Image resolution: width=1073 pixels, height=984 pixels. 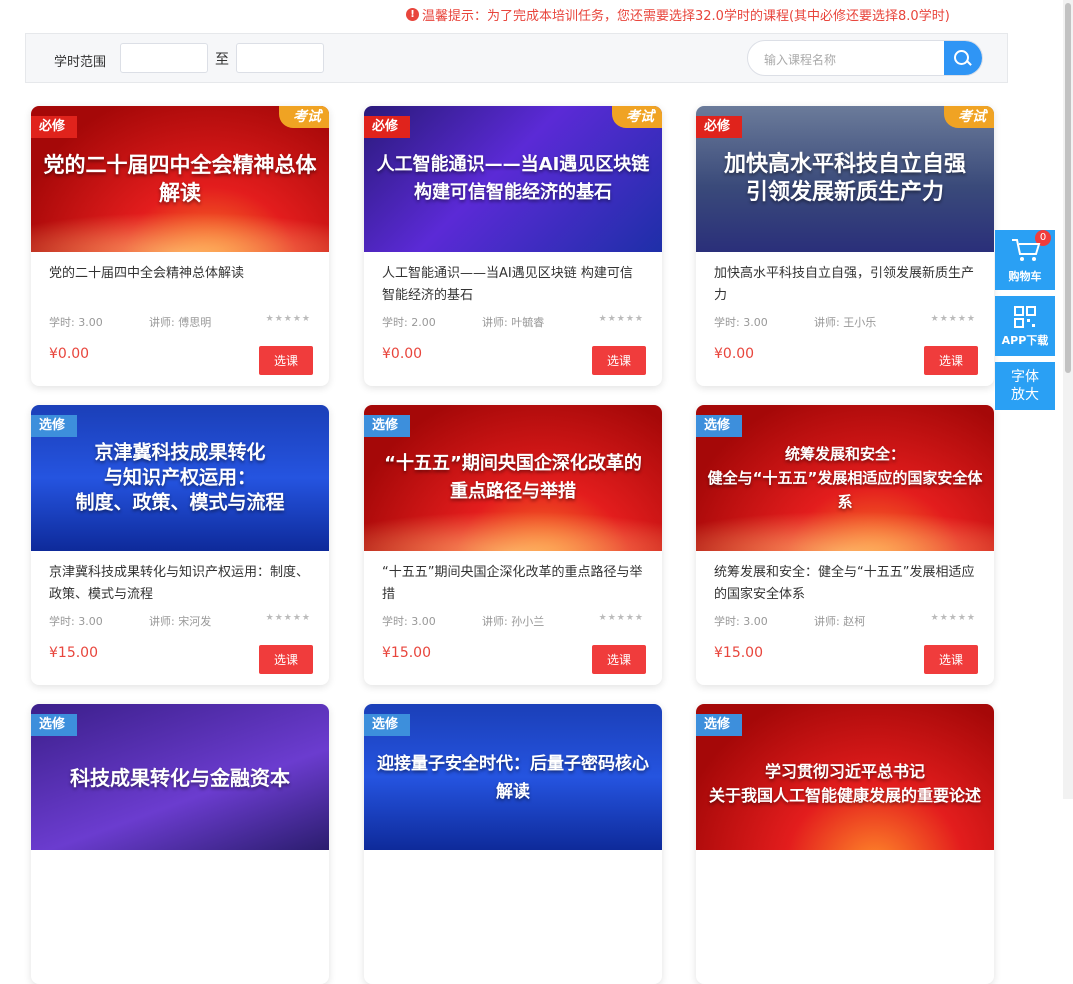 I want to click on course-banner: 选修 迎接量子安全时代：后量子密码核心解读, so click(x=513, y=777).